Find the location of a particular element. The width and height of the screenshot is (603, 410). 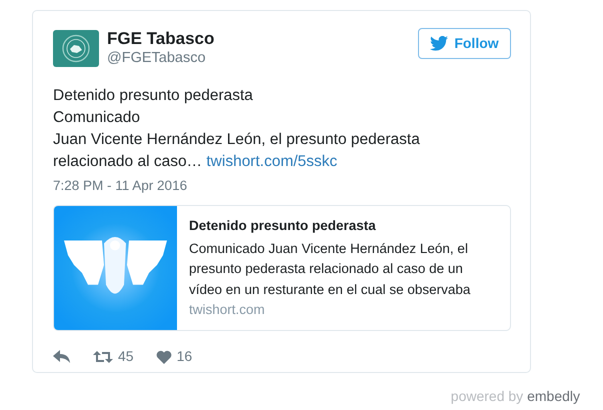

retweet-icon is located at coordinates (103, 357).